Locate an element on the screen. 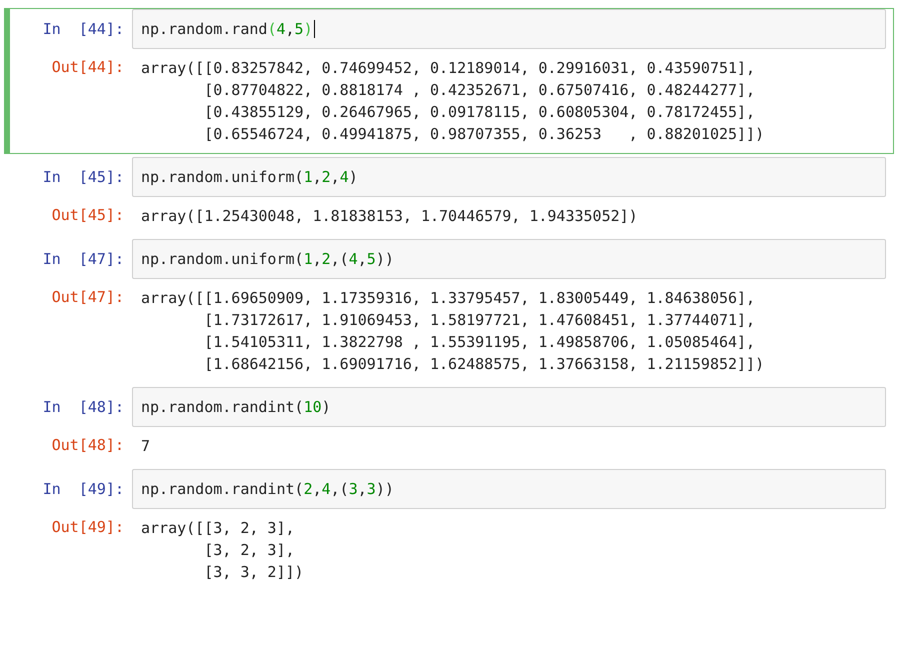 Image resolution: width=906 pixels, height=651 pixels. cell-output: array([[1.69650909, 1.17359316, 1.33795457, 1.83005449, 1.84638056], [1.73172617, 1.91069453, 1.58197721, 1.47608451, 1.37744071], [1.54105311, 1.3822798 , 1.55391195, 1.49858706, 1.05085464], [1.68642156, 1.69091716, 1.62488575, 1.37663158, 1.21159852]]) is located at coordinates (453, 331).